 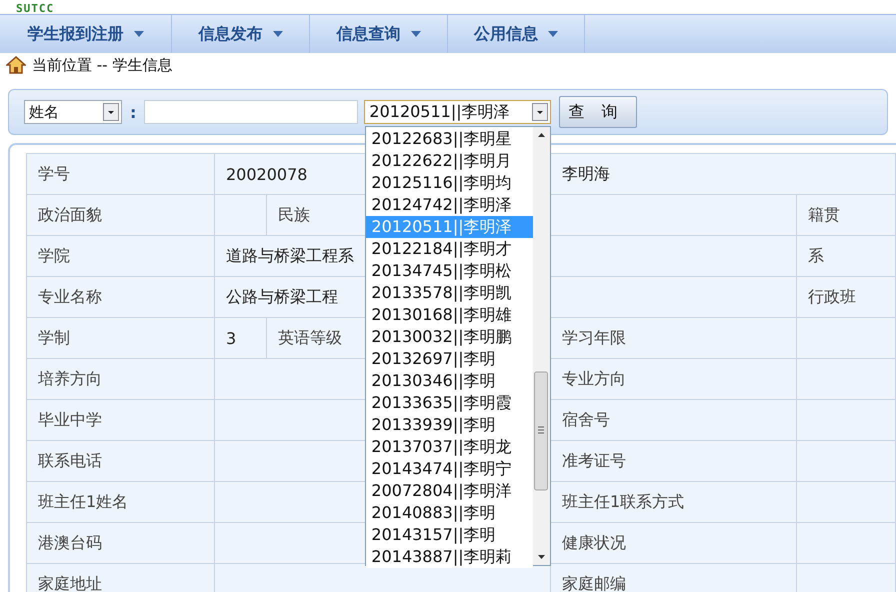 What do you see at coordinates (450, 557) in the screenshot?
I see `dropdown-option: 20143887||李明莉` at bounding box center [450, 557].